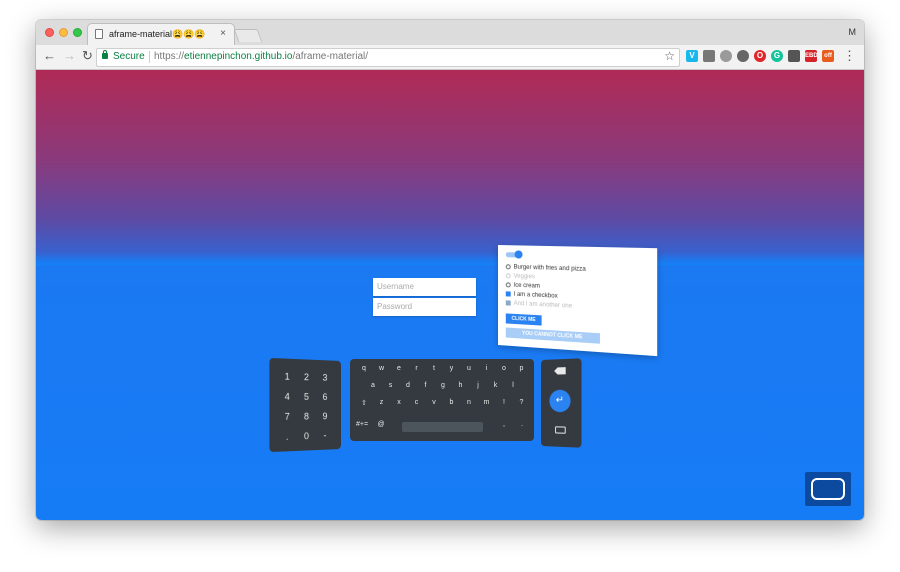 Image resolution: width=900 pixels, height=572 pixels. Describe the element at coordinates (469, 402) in the screenshot. I see `key-n: n` at that location.